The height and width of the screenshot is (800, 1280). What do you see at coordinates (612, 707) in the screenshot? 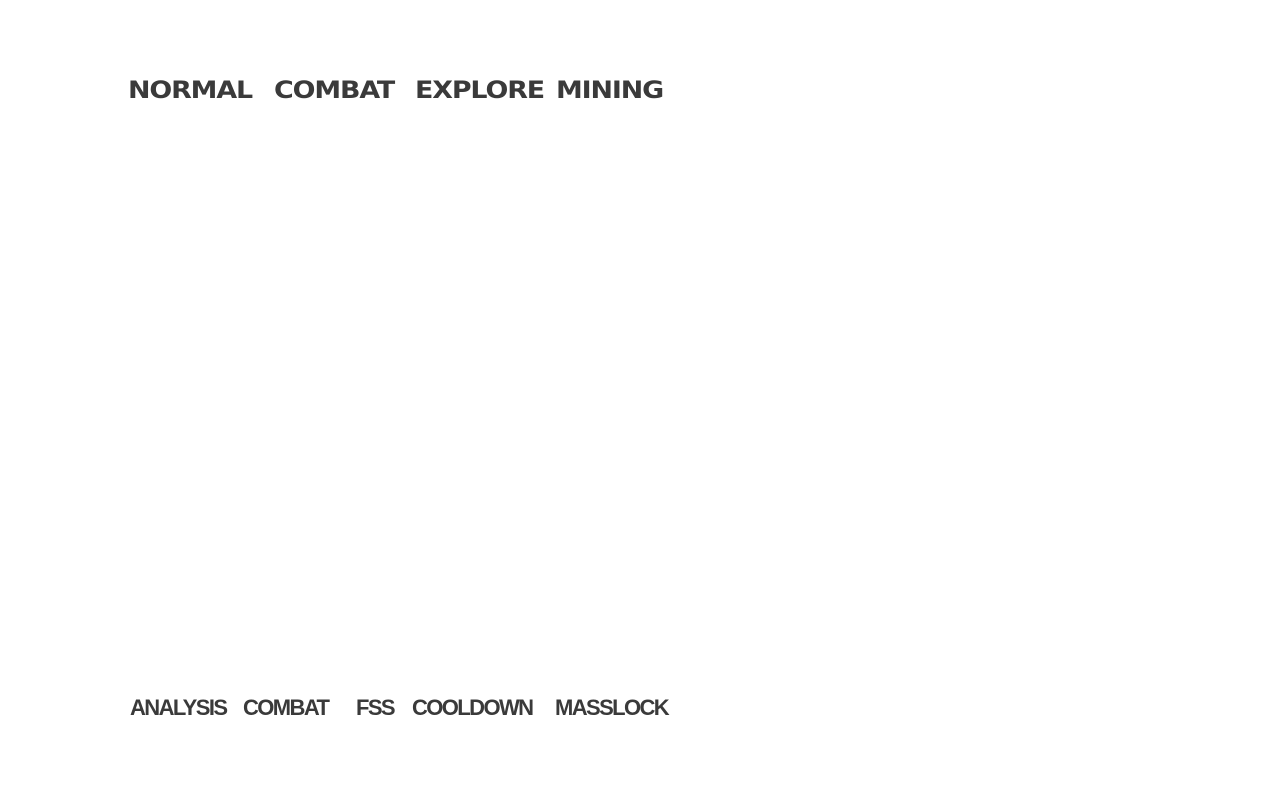
I see `status-masslock: MASSLOCK` at bounding box center [612, 707].